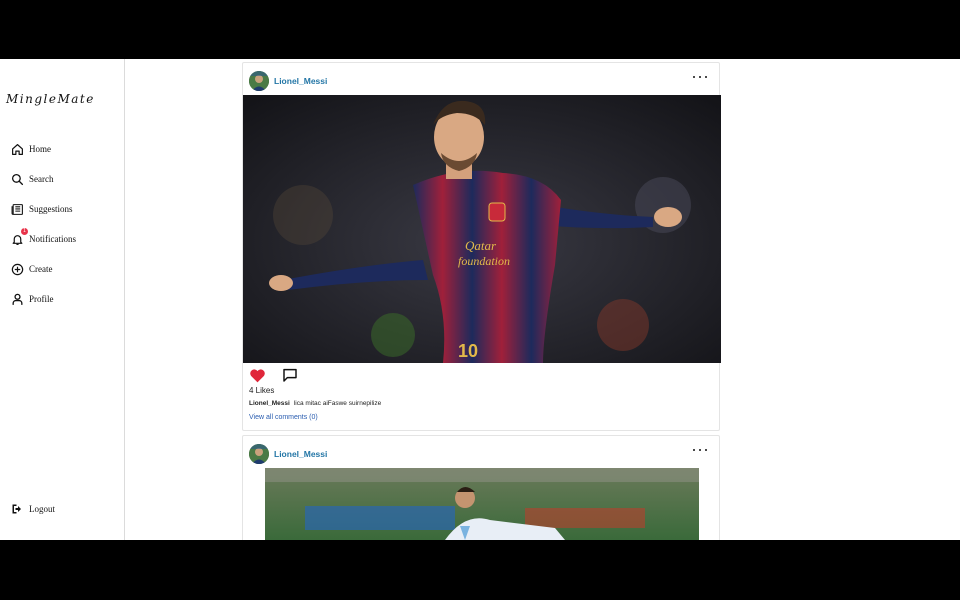  Describe the element at coordinates (290, 377) in the screenshot. I see `comment-icon` at that location.